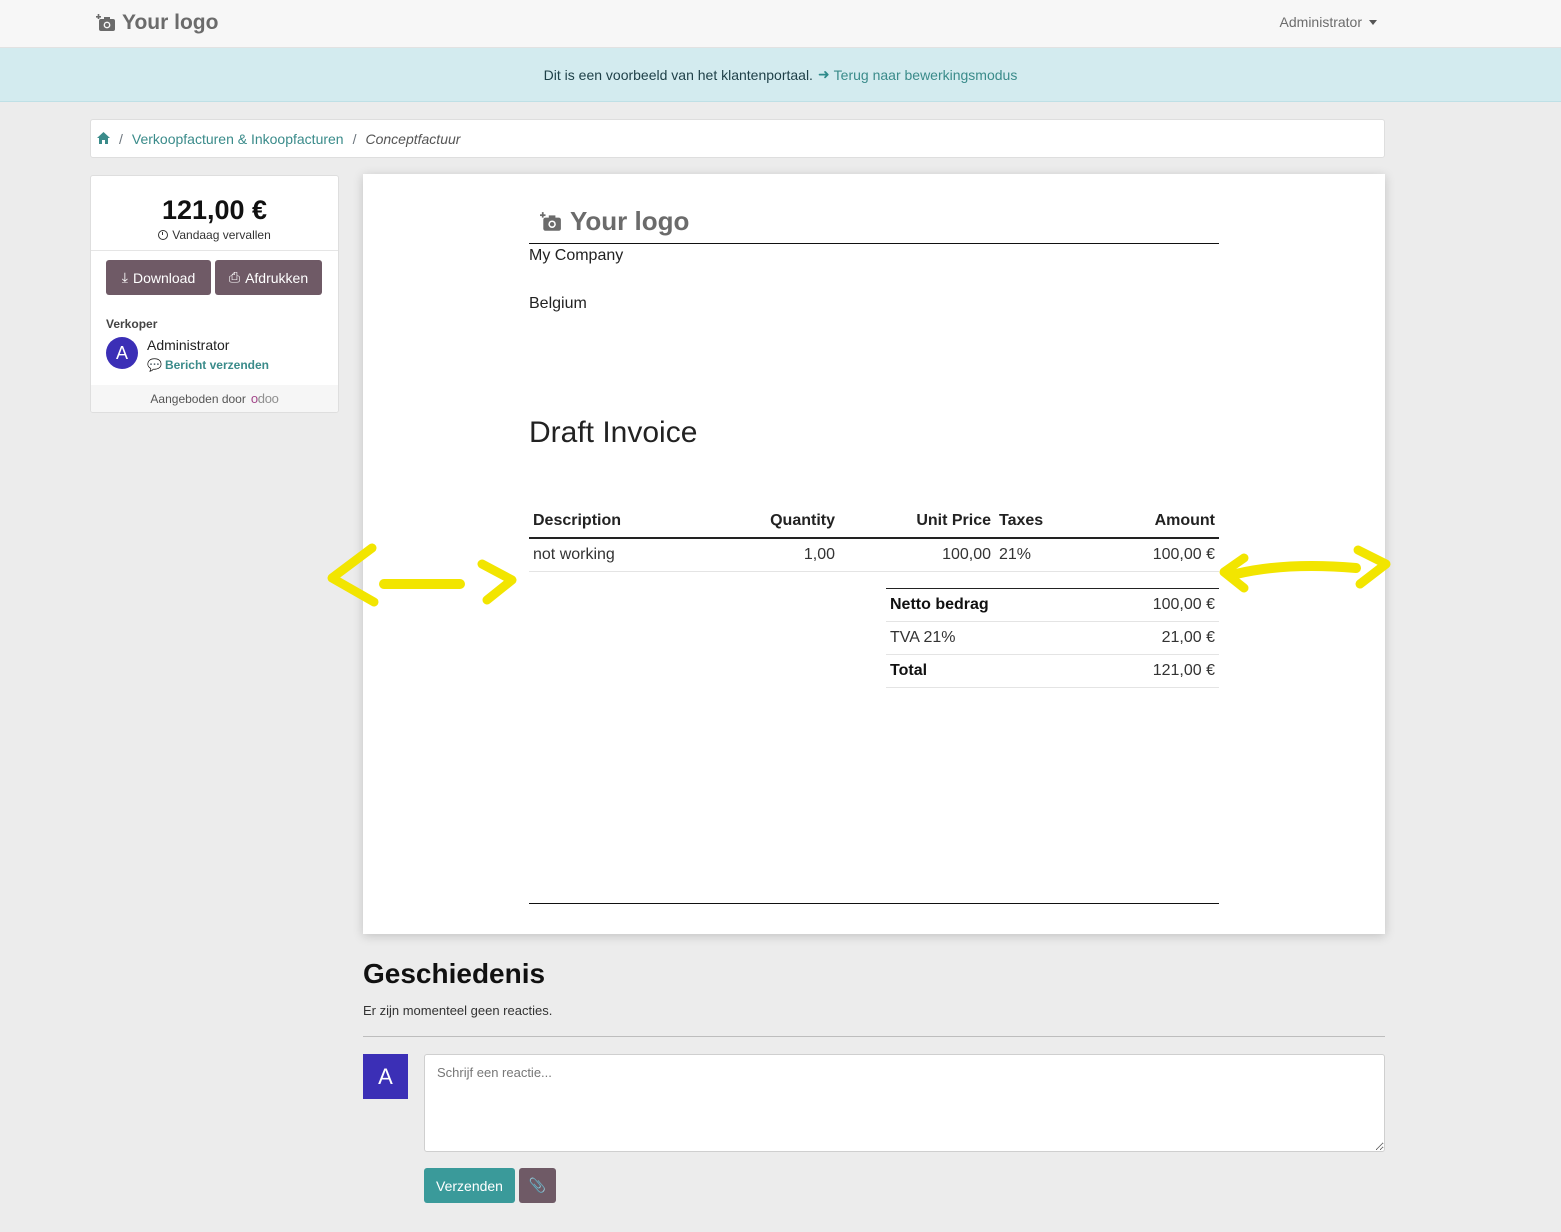 The image size is (1561, 1232). Describe the element at coordinates (917, 555) in the screenshot. I see `line-unit-price: 100,00` at that location.